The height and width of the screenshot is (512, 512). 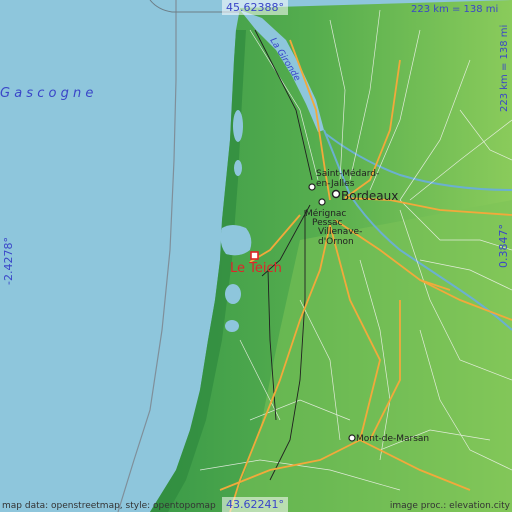 What do you see at coordinates (352, 438) in the screenshot?
I see `mont-de-marsan-marker` at bounding box center [352, 438].